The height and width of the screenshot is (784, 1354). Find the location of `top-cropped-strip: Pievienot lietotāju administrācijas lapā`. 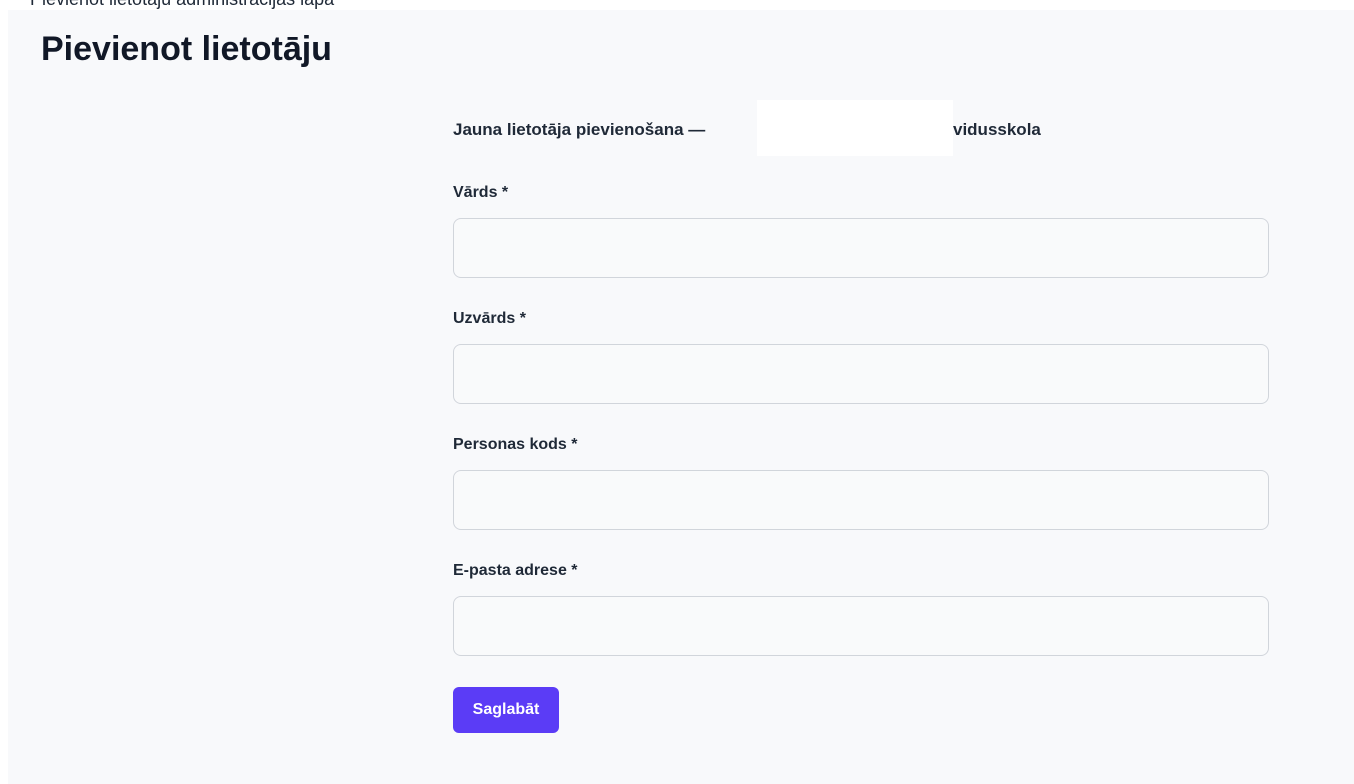

top-cropped-strip: Pievienot lietotāju administrācijas lapā is located at coordinates (677, 5).